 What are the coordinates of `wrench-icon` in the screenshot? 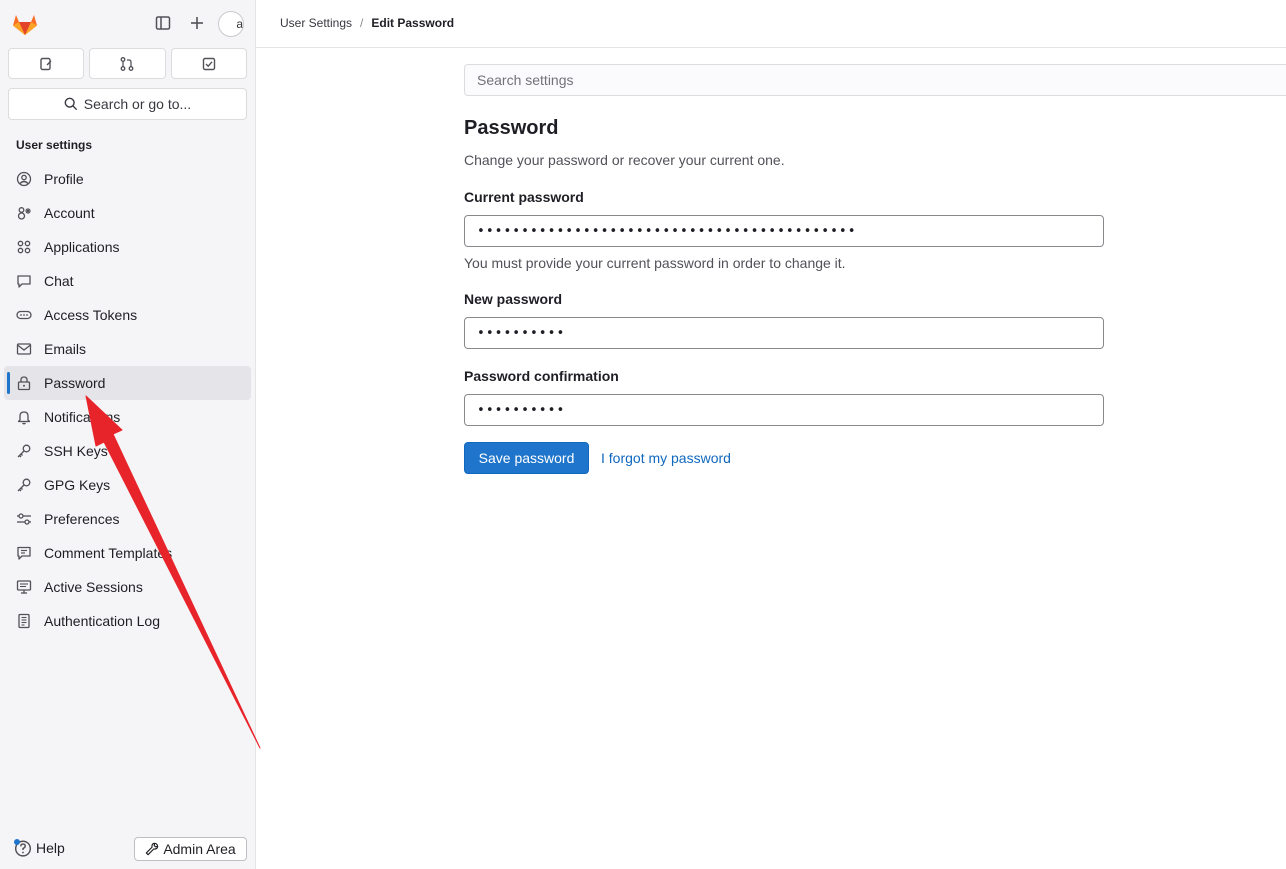 It's located at (152, 849).